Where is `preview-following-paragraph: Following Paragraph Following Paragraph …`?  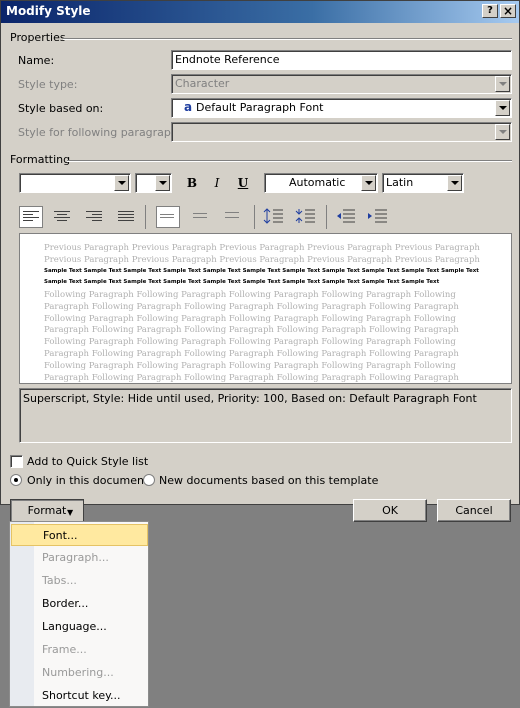
preview-following-paragraph: Following Paragraph Following Paragraph … is located at coordinates (251, 336).